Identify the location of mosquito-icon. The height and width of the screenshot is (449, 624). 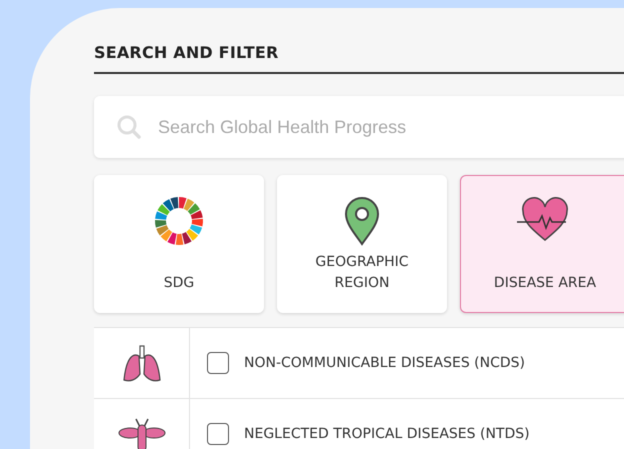
(142, 433).